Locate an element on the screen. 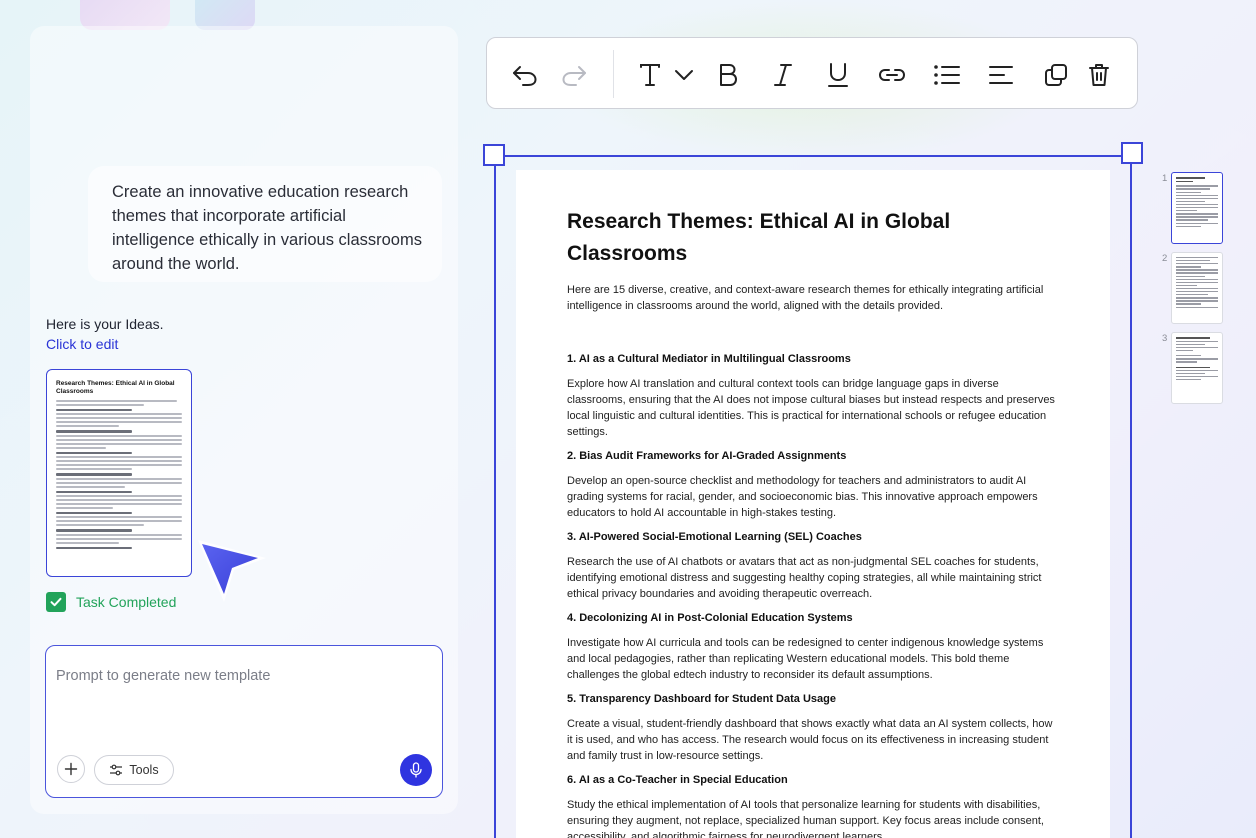 This screenshot has height=838, width=1256. plus-icon is located at coordinates (71, 769).